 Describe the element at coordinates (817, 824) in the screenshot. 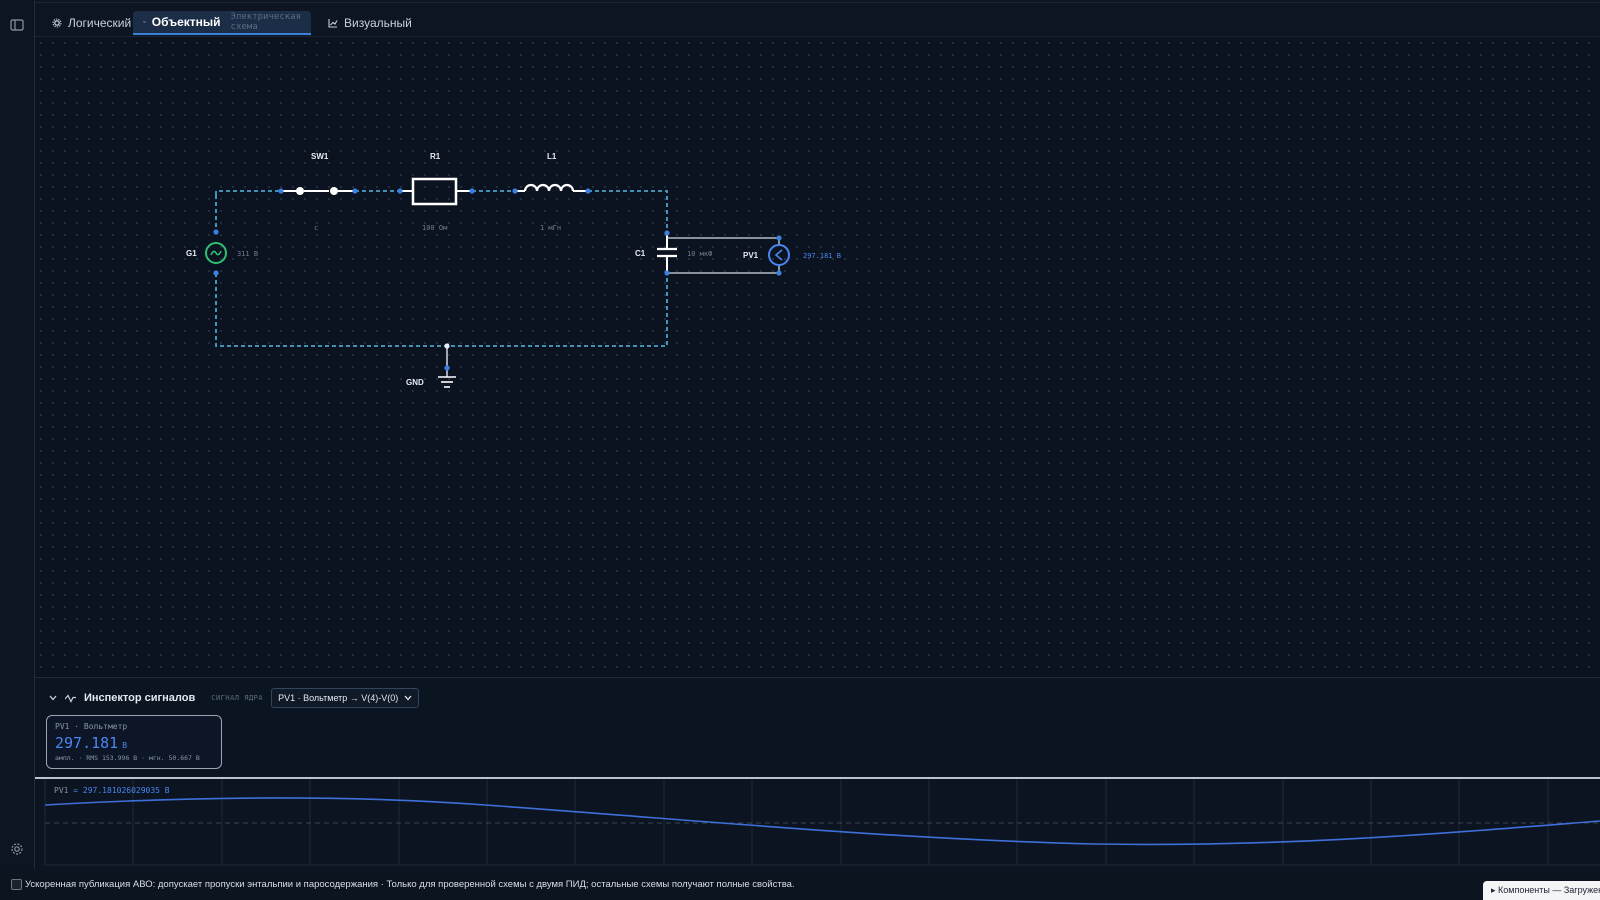

I see `waveform-plot: PV1 = 297.181026029035 В` at that location.